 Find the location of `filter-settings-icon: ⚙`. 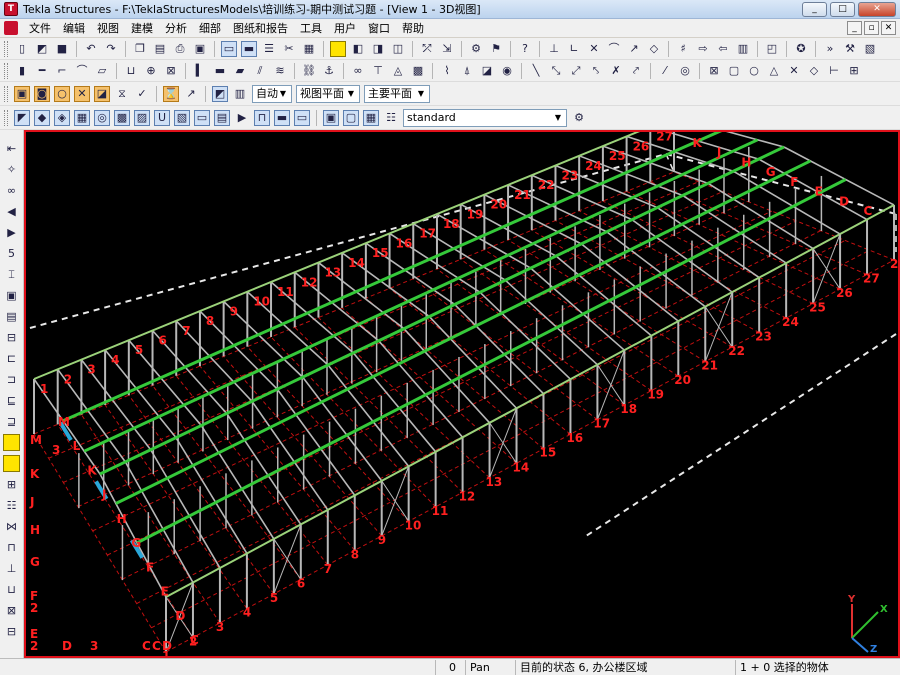

filter-settings-icon: ⚙ is located at coordinates (579, 118).